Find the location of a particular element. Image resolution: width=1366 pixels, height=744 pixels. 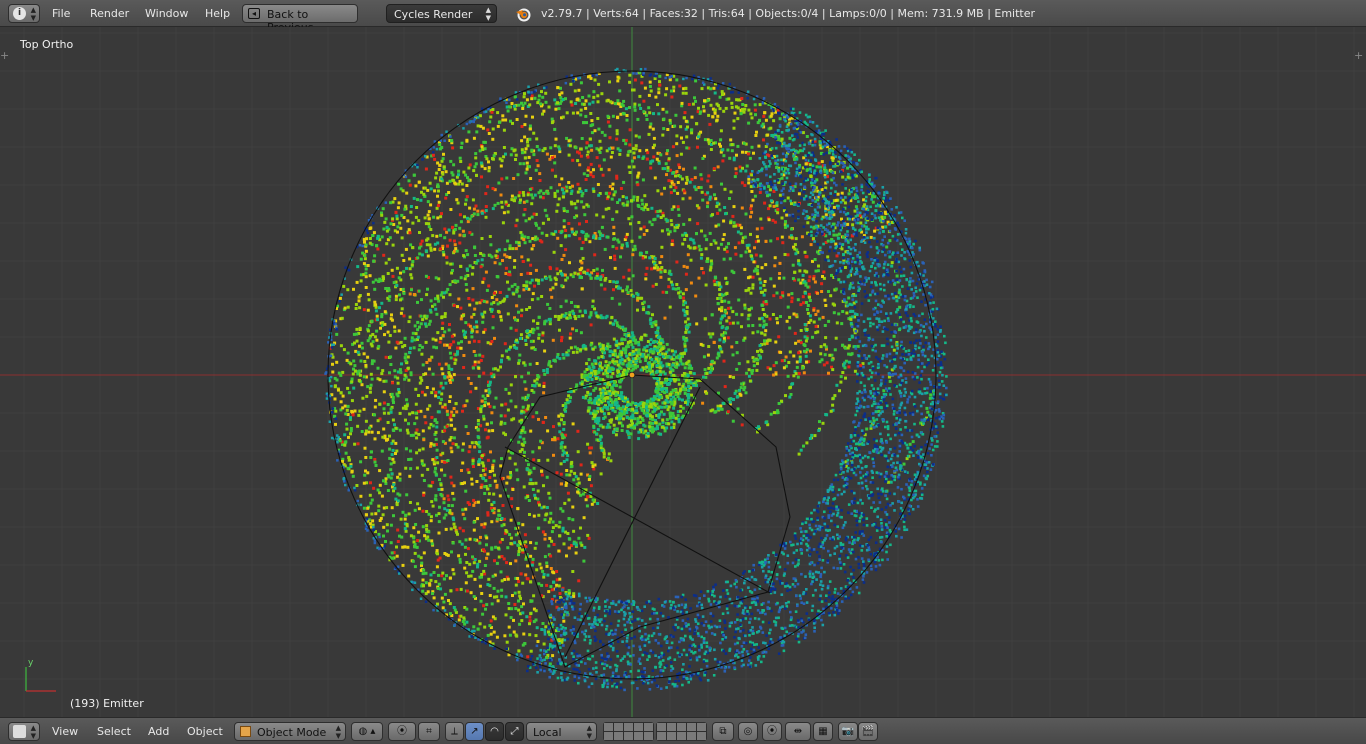

opengl-render-animation-icon: 🎬 is located at coordinates (868, 731).